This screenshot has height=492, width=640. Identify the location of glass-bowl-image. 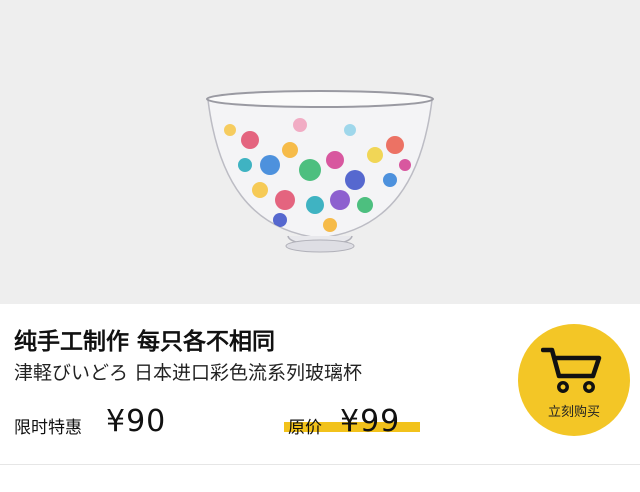
(320, 171).